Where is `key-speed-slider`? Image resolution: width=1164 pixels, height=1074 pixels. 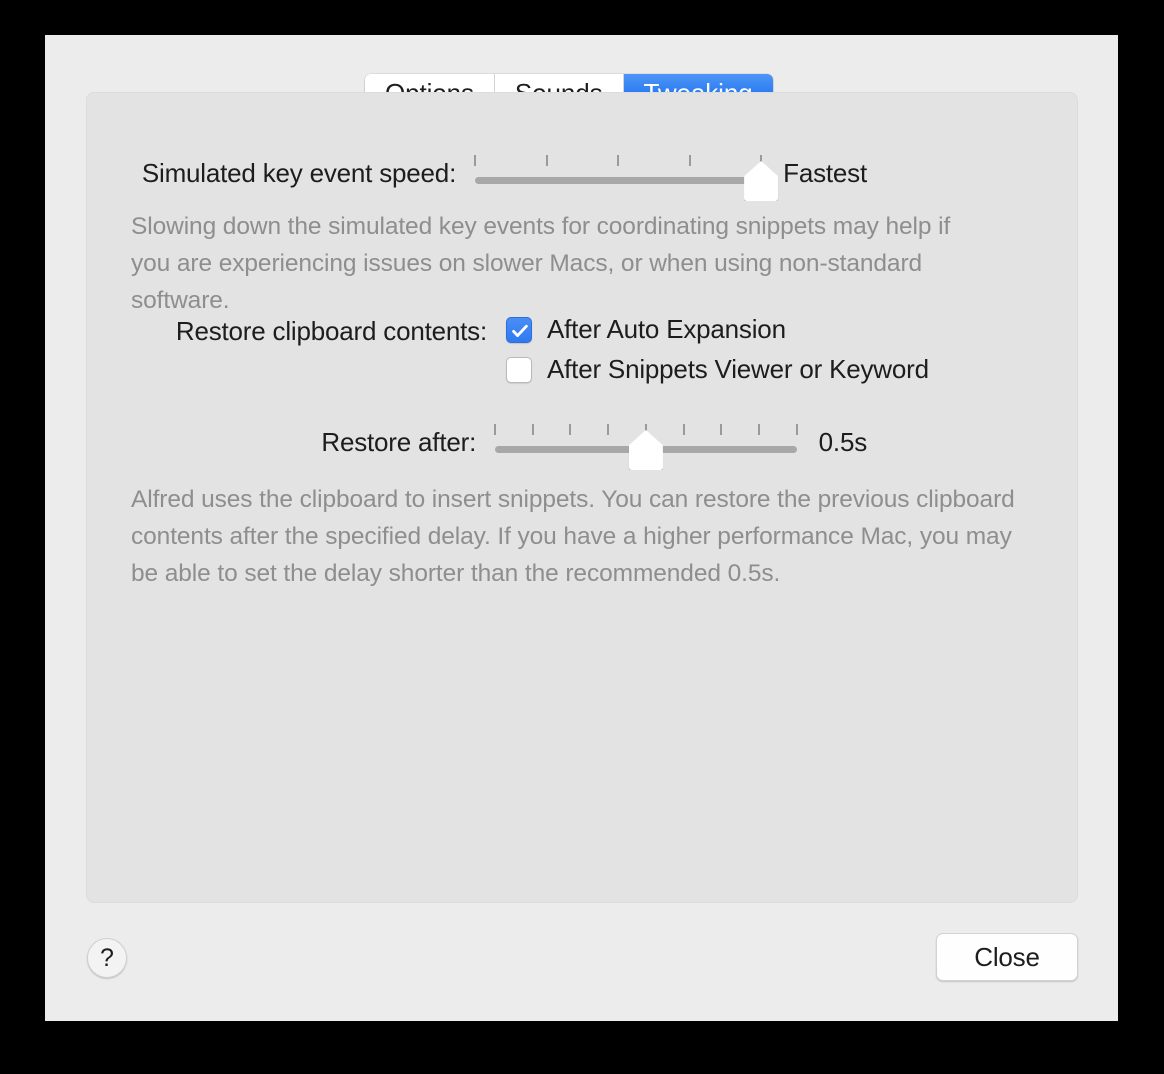 key-speed-slider is located at coordinates (626, 176).